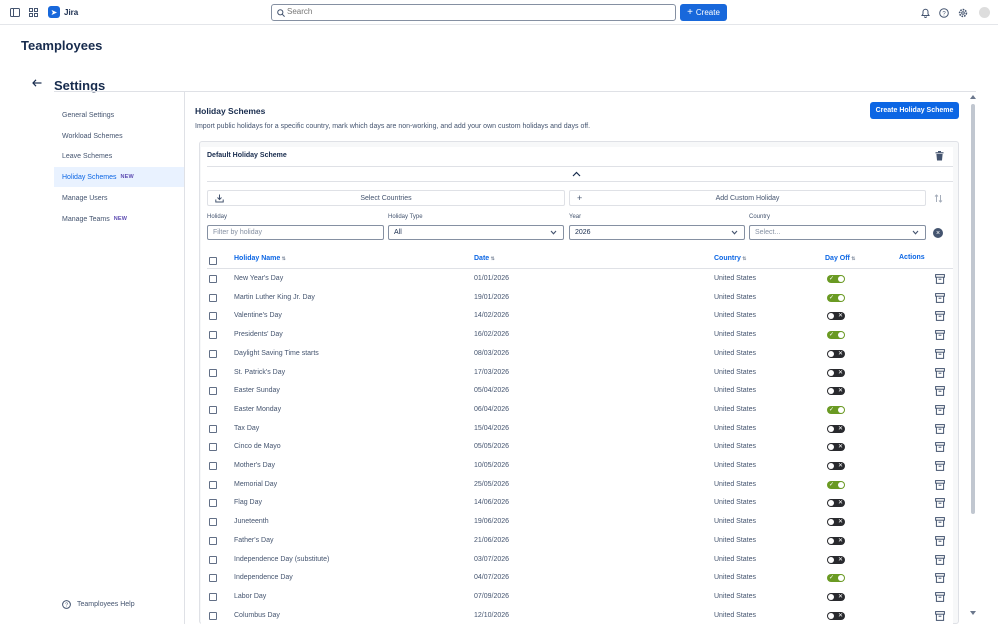  What do you see at coordinates (119, 198) in the screenshot?
I see `sidebar-item-manage-users: Manage Users` at bounding box center [119, 198].